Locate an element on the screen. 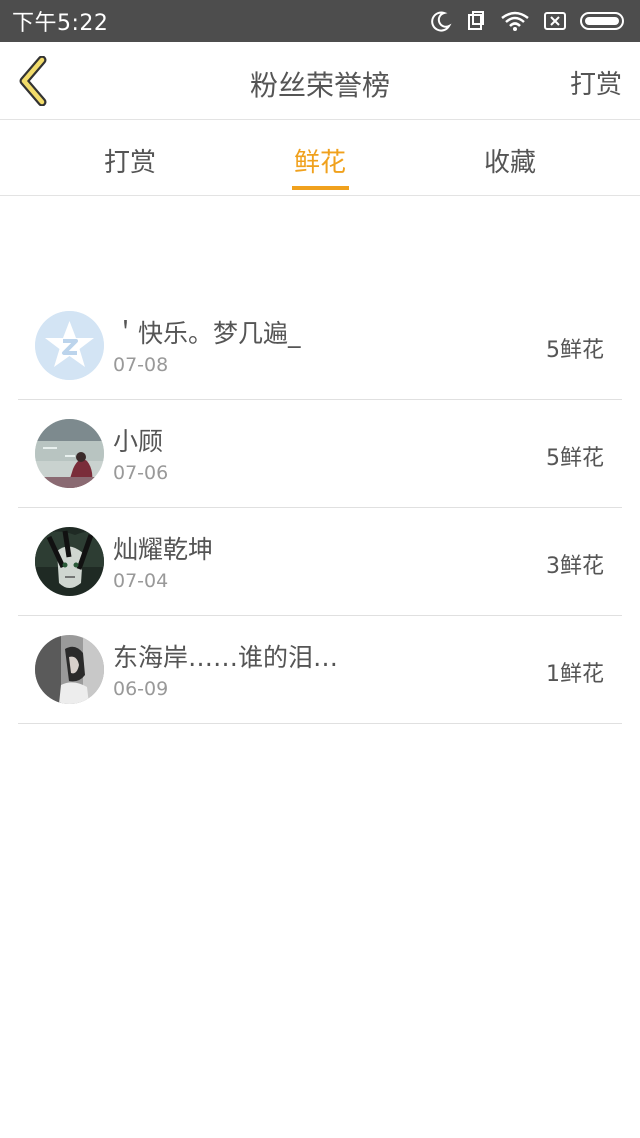  tab-flowers: 鲜花 is located at coordinates (320, 160).